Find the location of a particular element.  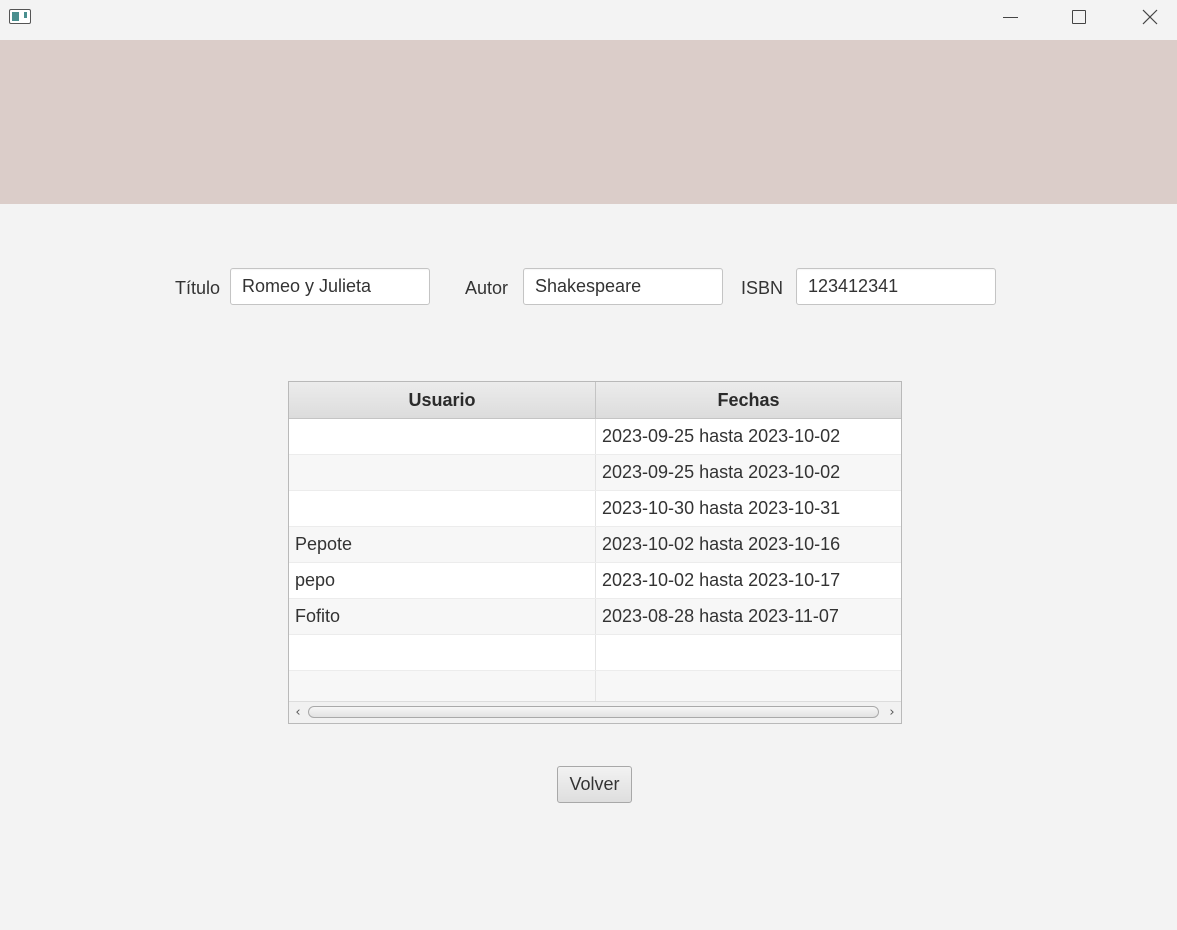

table-row is located at coordinates (595, 653).